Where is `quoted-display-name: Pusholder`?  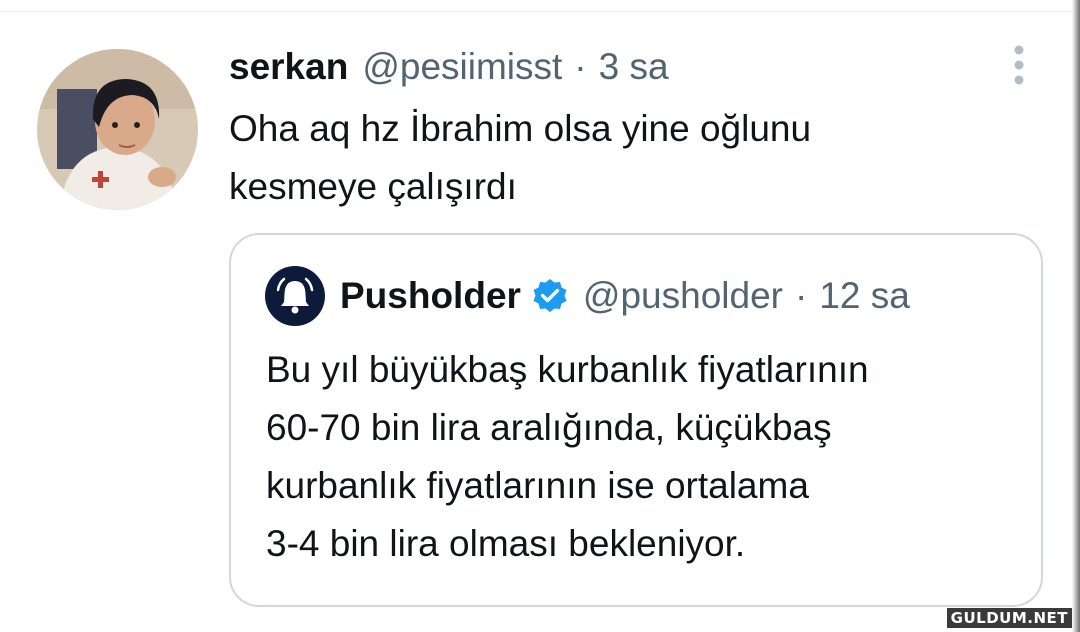
quoted-display-name: Pusholder is located at coordinates (430, 296).